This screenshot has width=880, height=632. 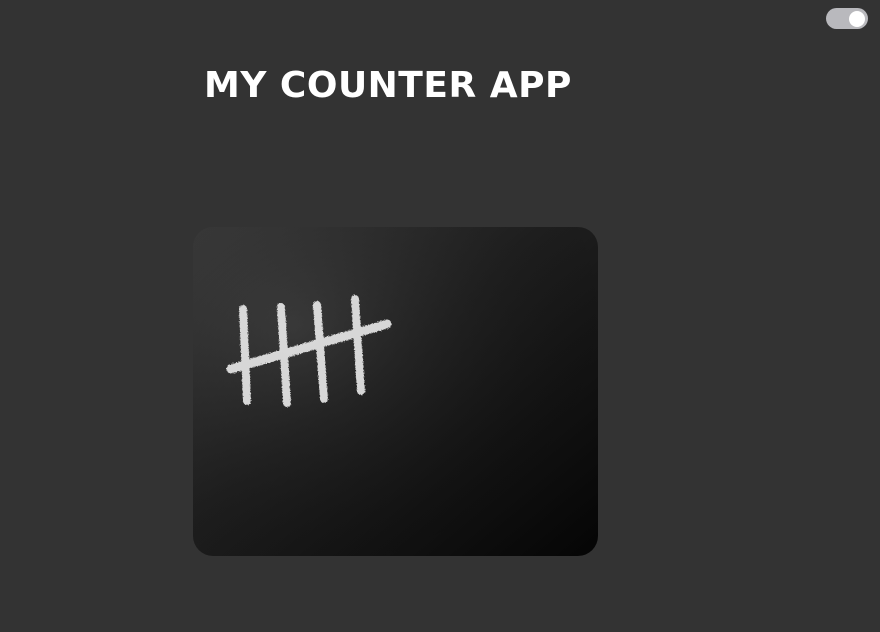 What do you see at coordinates (847, 18) in the screenshot?
I see `theme-toggle-switch` at bounding box center [847, 18].